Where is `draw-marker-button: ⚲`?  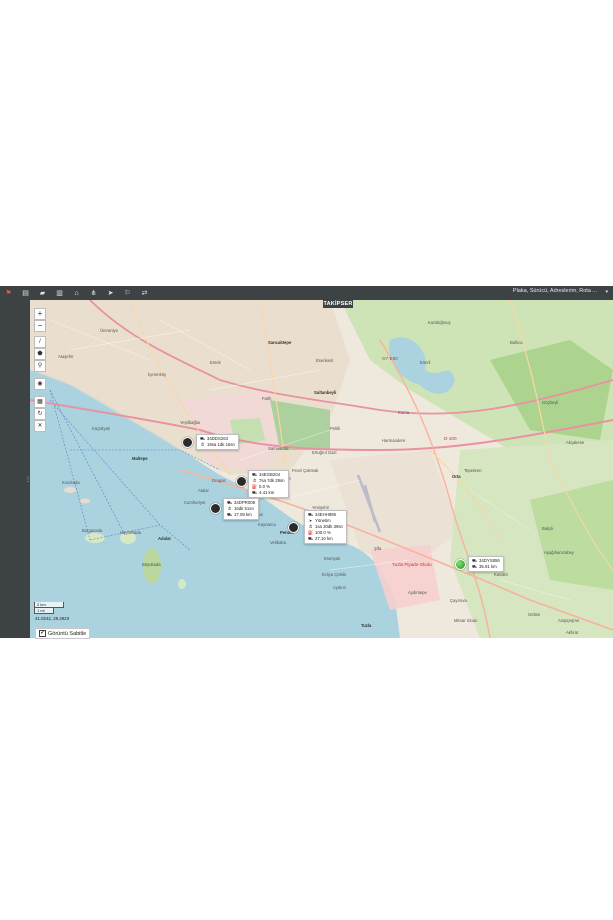 draw-marker-button: ⚲ is located at coordinates (40, 366).